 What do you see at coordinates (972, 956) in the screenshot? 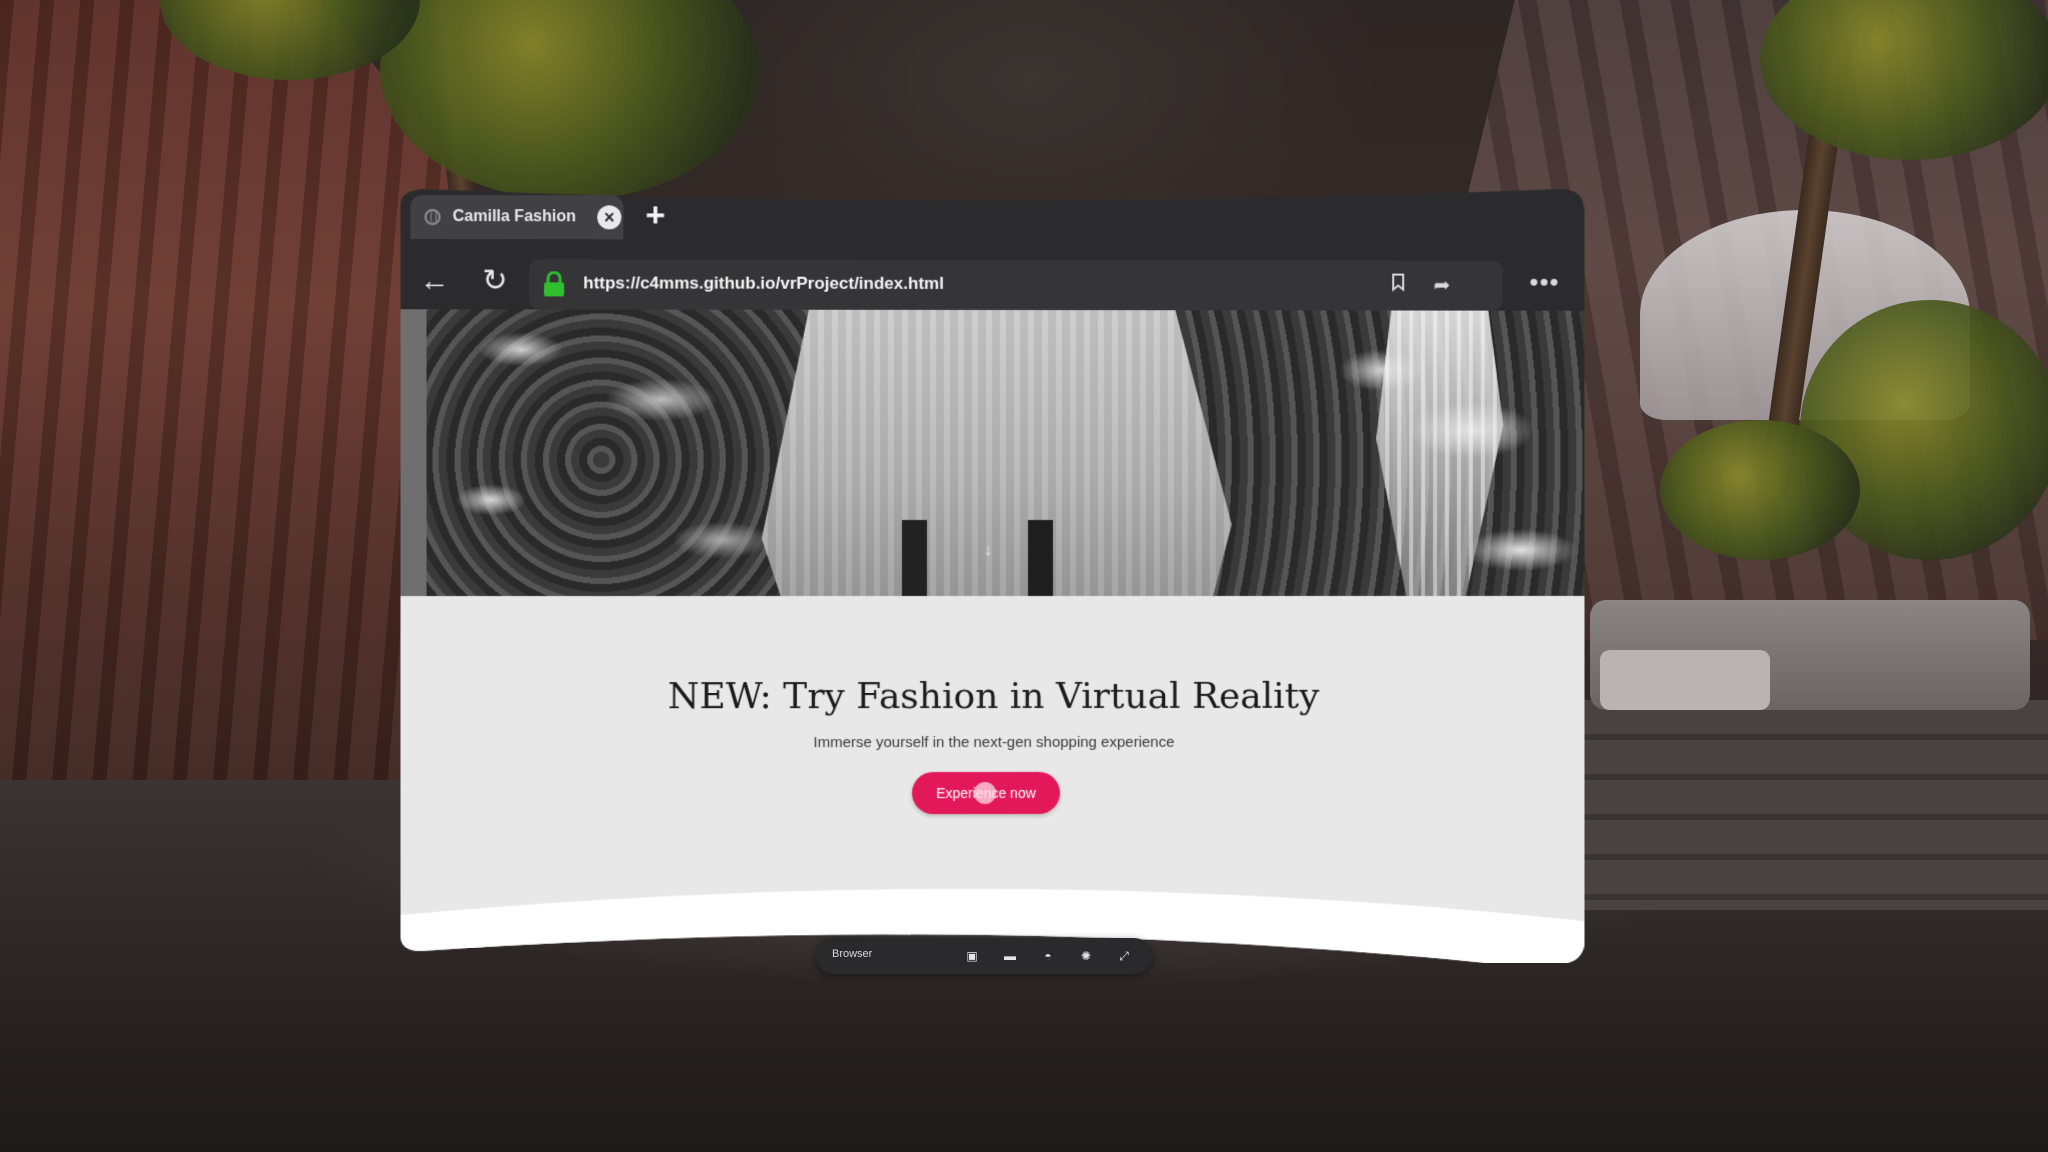
I see `monitor-icon: ▣` at bounding box center [972, 956].